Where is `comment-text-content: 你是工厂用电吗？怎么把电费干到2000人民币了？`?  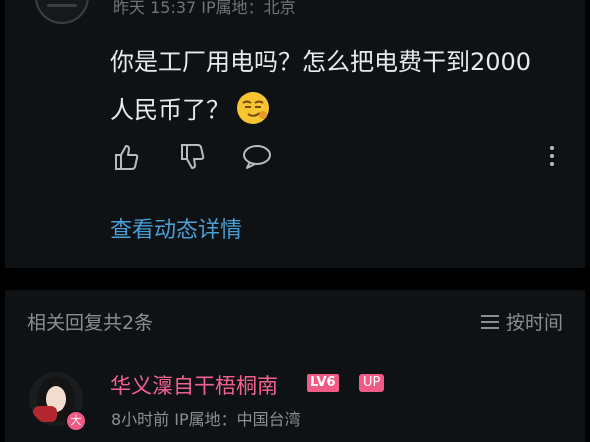 comment-text-content: 你是工厂用电吗？怎么把电费干到2000人民币了？ is located at coordinates (321, 86).